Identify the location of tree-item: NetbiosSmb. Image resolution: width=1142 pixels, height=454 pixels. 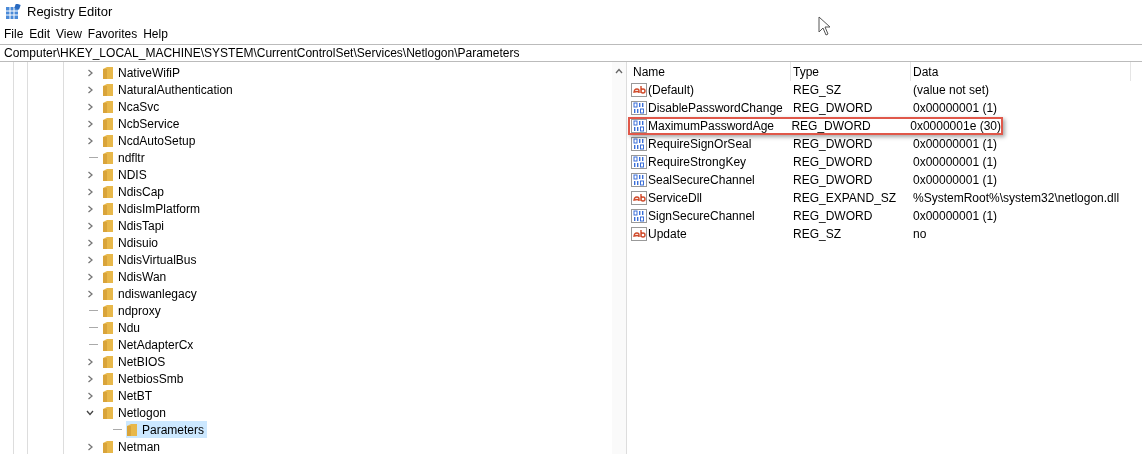
(144, 378).